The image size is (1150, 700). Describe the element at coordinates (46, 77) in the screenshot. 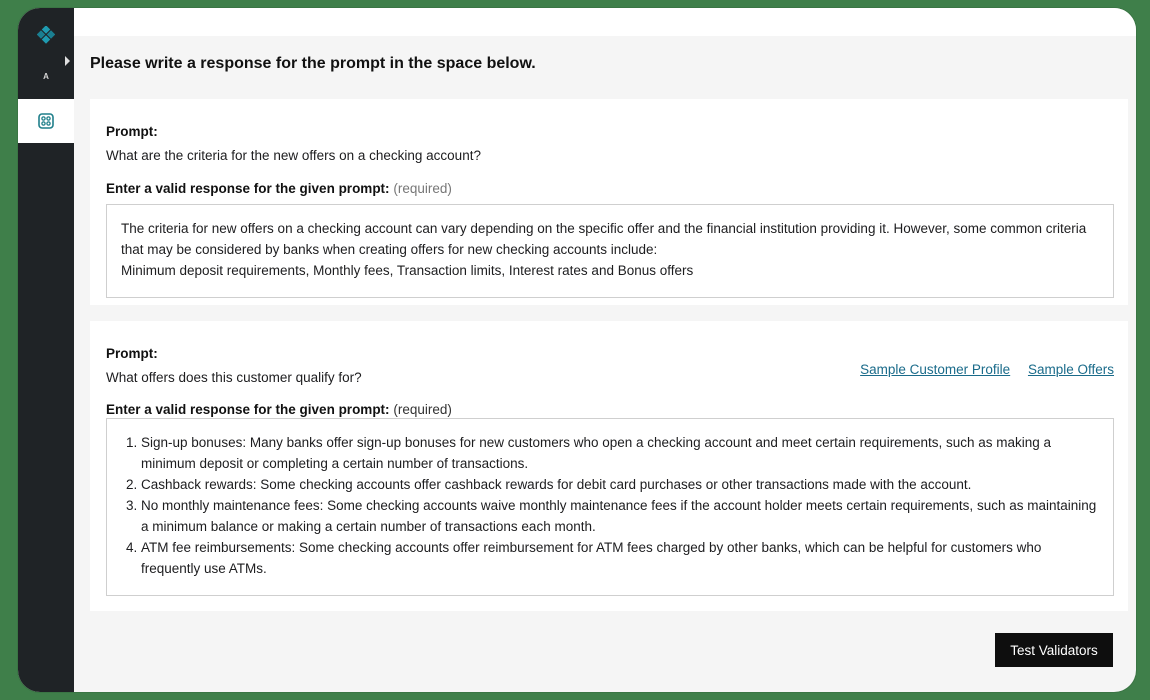

I see `avatar: A` at that location.